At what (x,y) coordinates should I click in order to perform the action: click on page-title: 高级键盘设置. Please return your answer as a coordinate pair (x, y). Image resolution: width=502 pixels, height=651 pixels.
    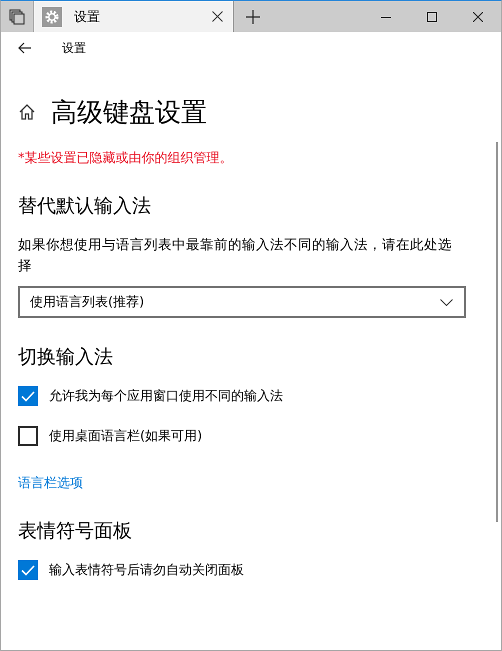
    Looking at the image, I should click on (129, 113).